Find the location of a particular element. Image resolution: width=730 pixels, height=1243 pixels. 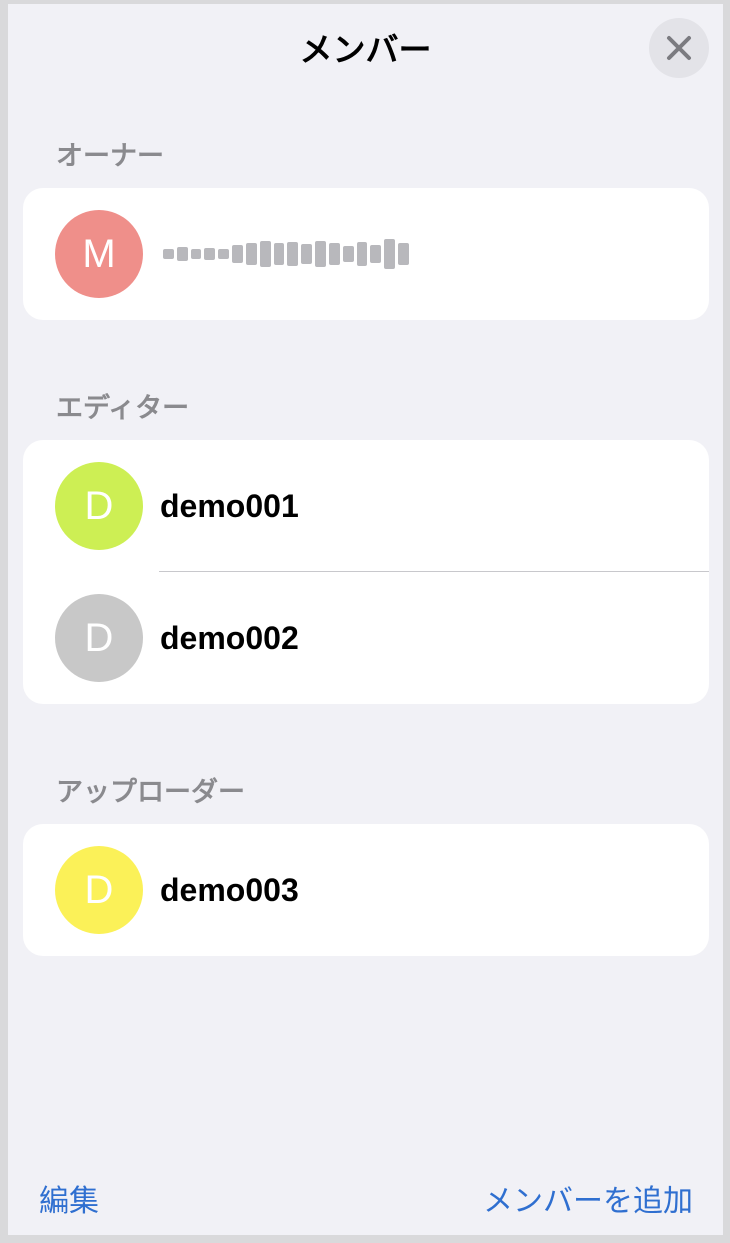

close-icon is located at coordinates (679, 48).